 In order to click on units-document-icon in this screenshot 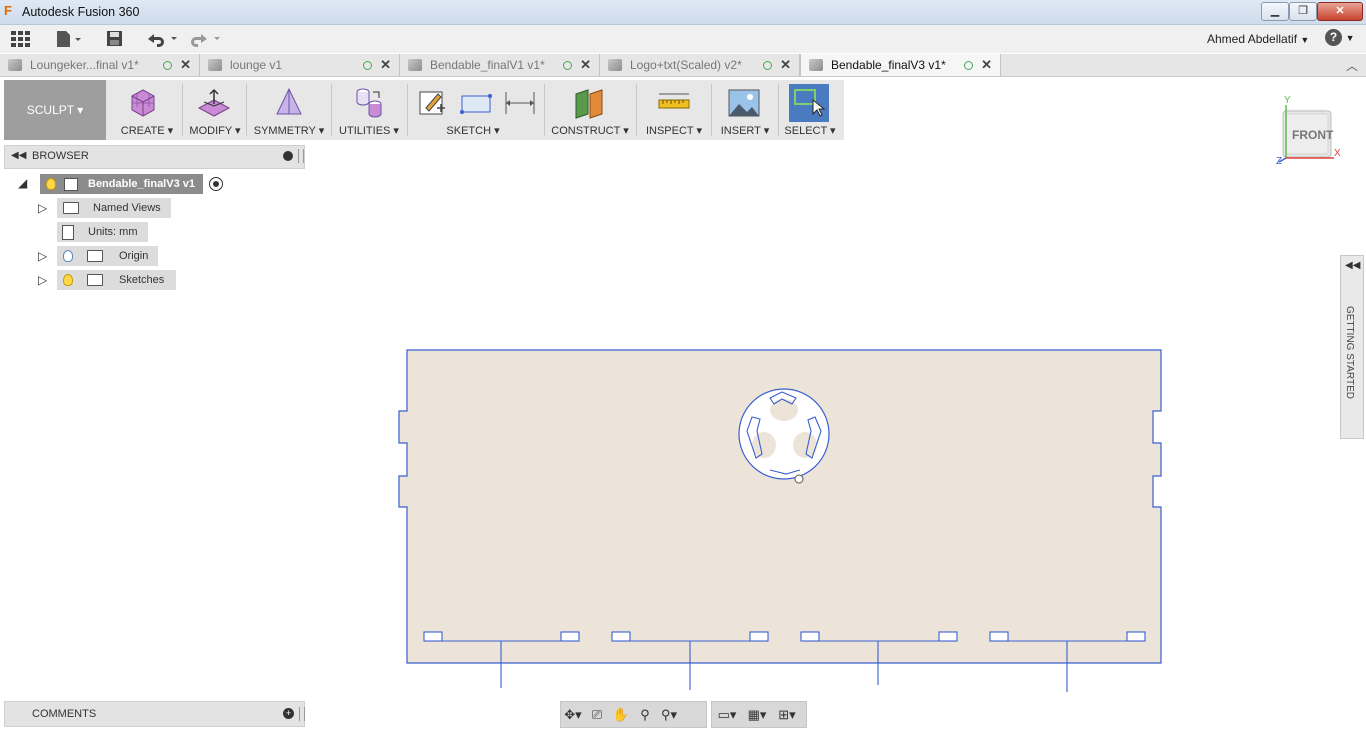, I will do `click(68, 232)`.